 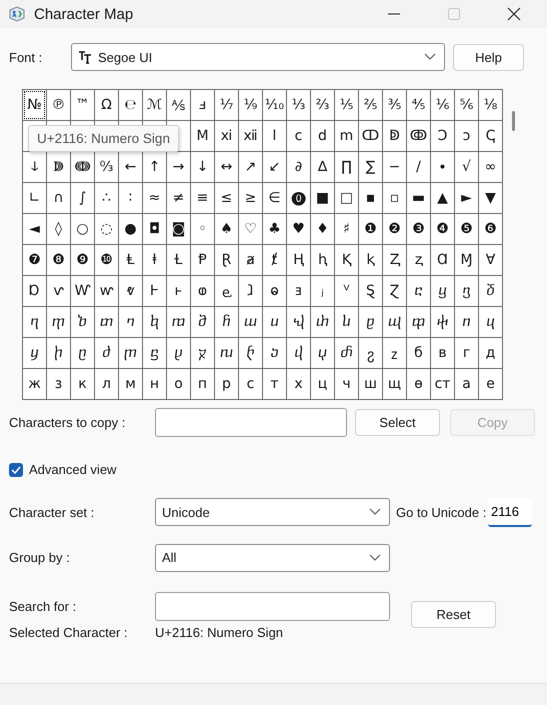 I want to click on group-by-label: Group by :, so click(x=40, y=557).